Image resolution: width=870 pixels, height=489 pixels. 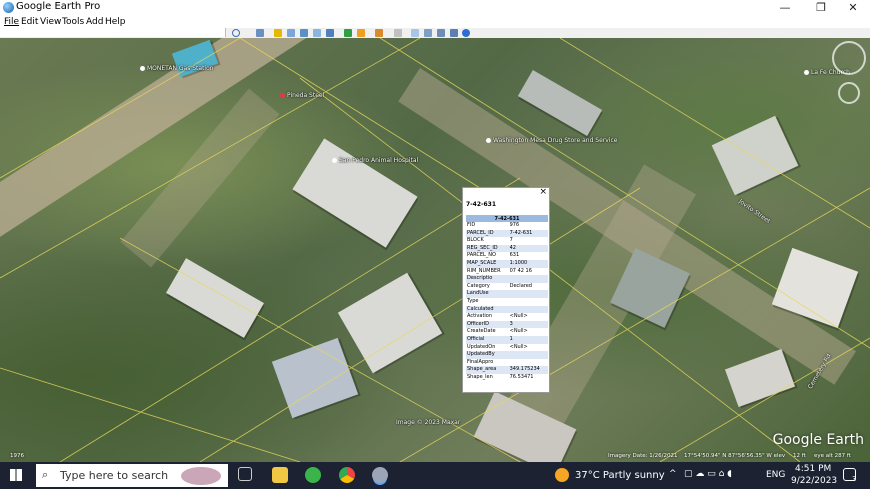 What do you see at coordinates (16, 475) in the screenshot?
I see `windows-start-icon` at bounding box center [16, 475].